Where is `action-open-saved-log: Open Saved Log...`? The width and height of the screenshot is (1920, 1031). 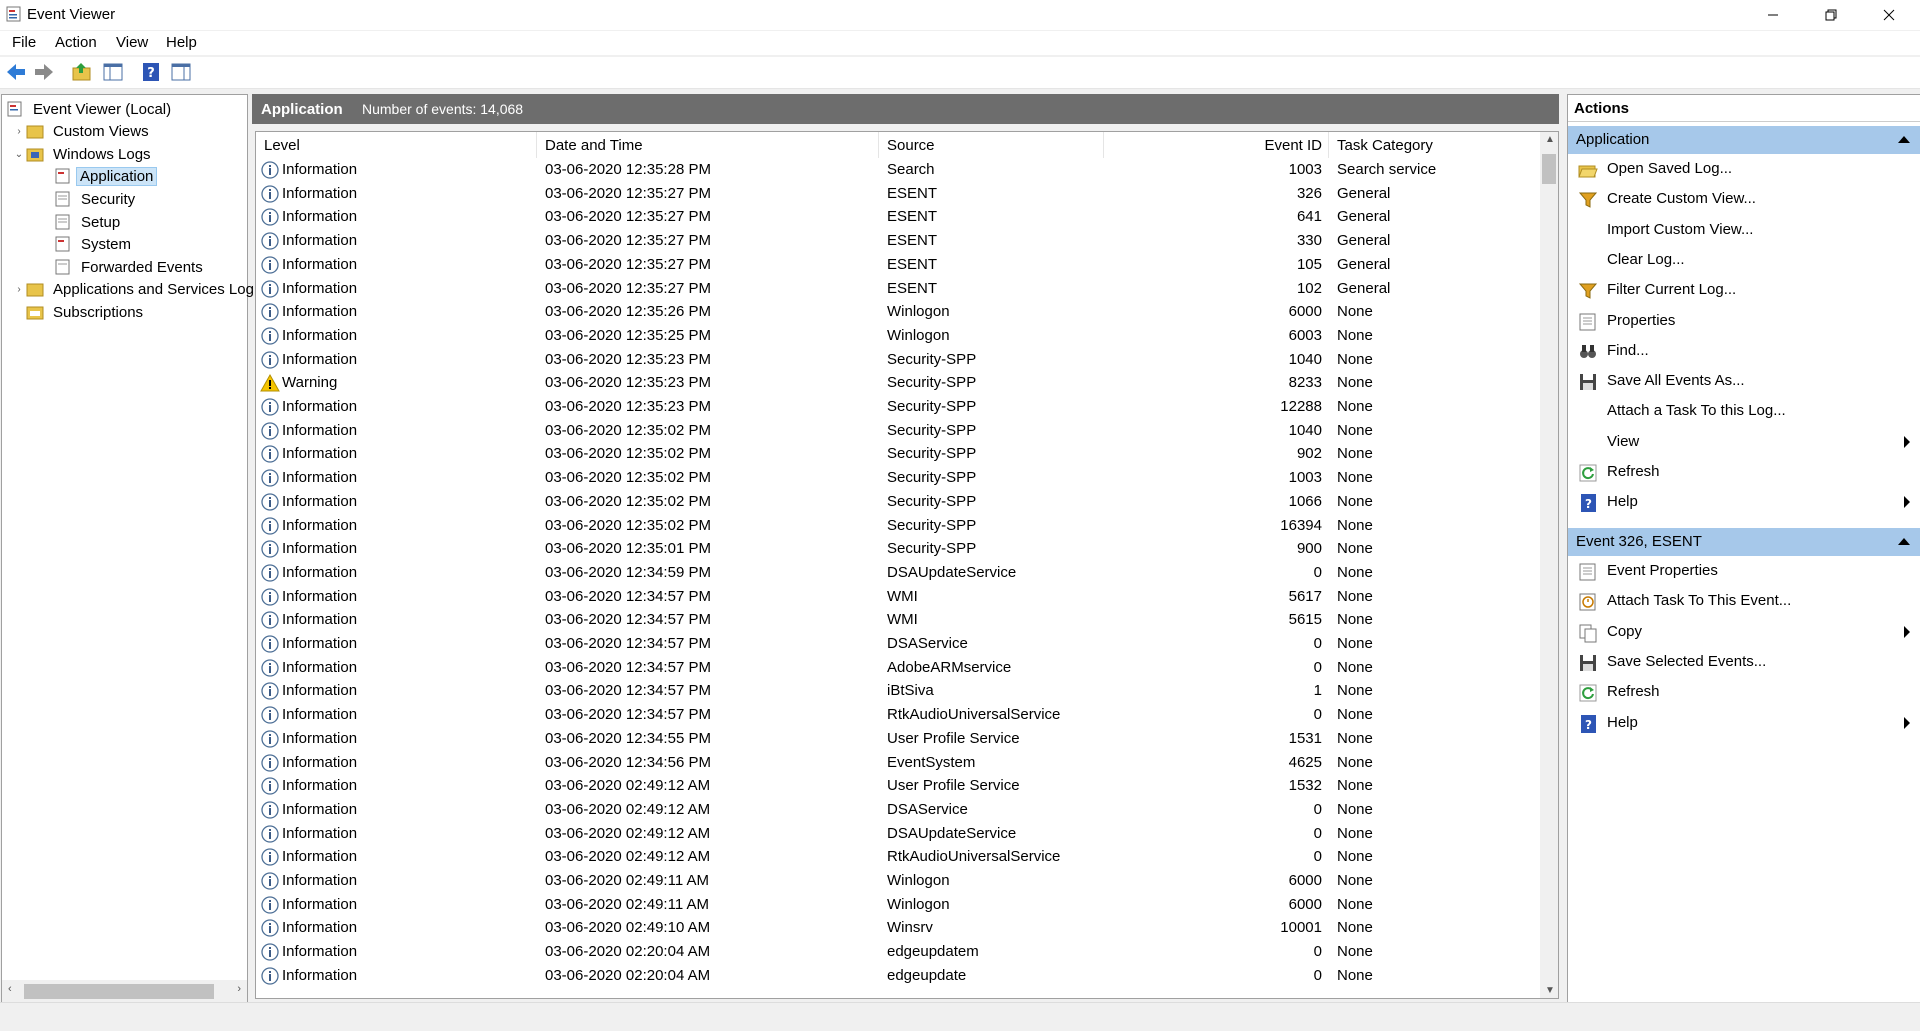
action-open-saved-log: Open Saved Log... is located at coordinates (1744, 169).